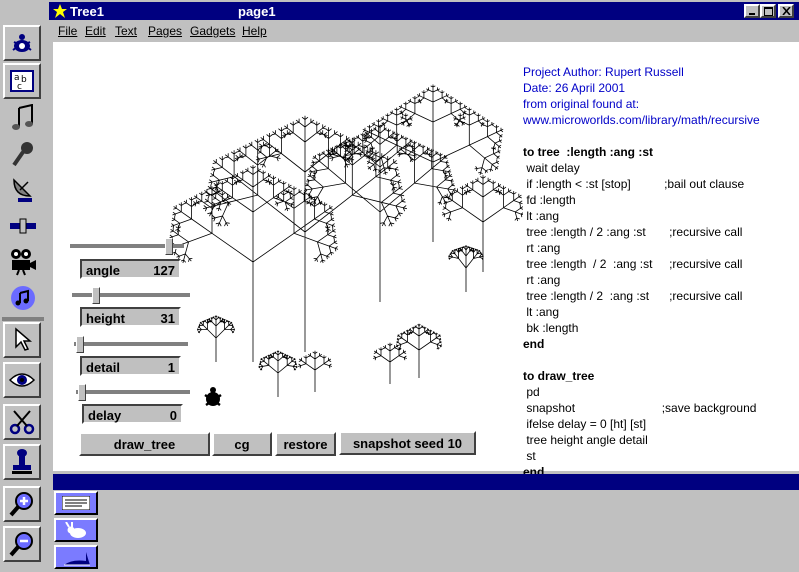 This screenshot has width=799, height=572. I want to click on source-line: from original found at:, so click(581, 104).